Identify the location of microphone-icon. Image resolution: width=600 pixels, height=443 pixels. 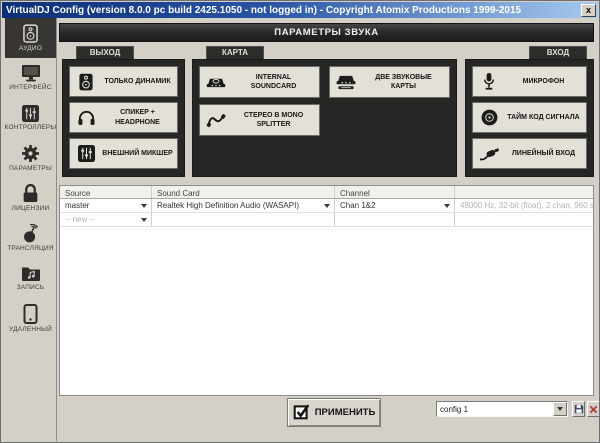
(489, 81).